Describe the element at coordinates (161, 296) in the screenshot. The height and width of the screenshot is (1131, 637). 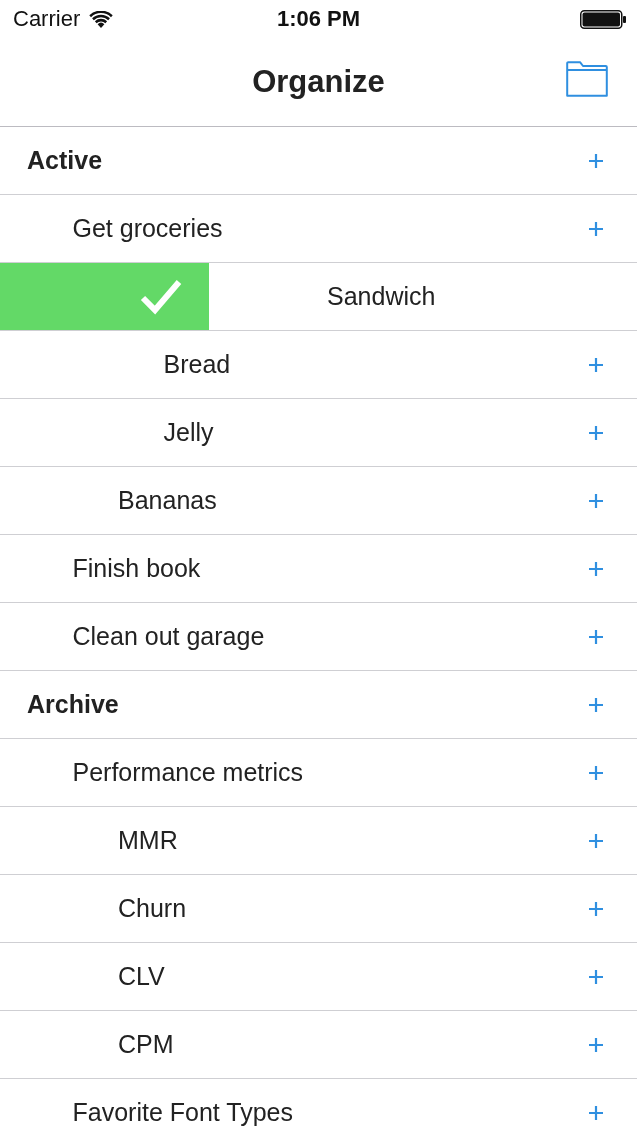
I see `checkmark-icon` at that location.